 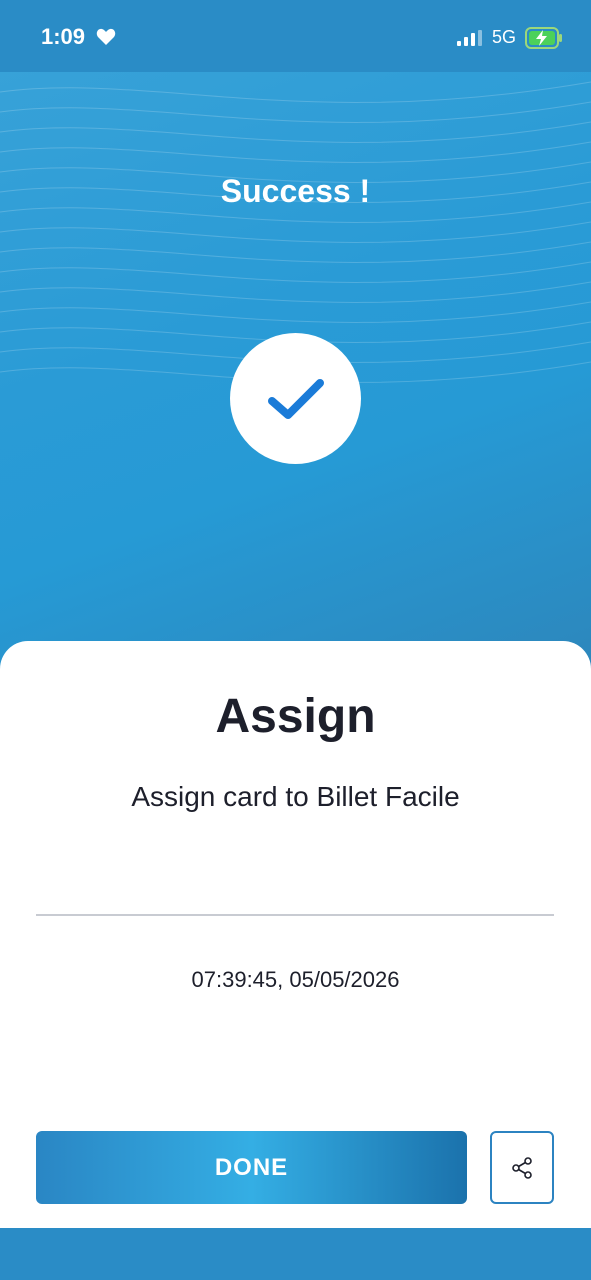 I want to click on network-type: 5G, so click(x=504, y=37).